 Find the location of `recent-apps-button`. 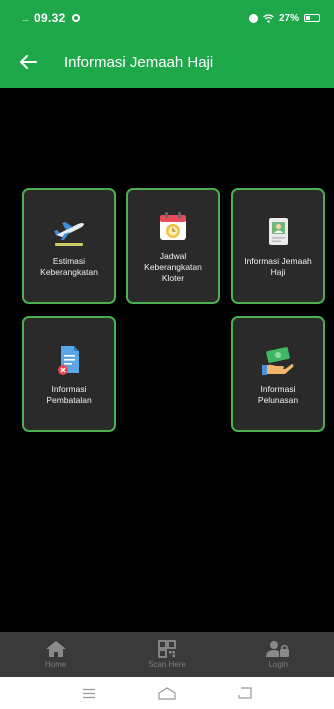

recent-apps-button is located at coordinates (89, 693).